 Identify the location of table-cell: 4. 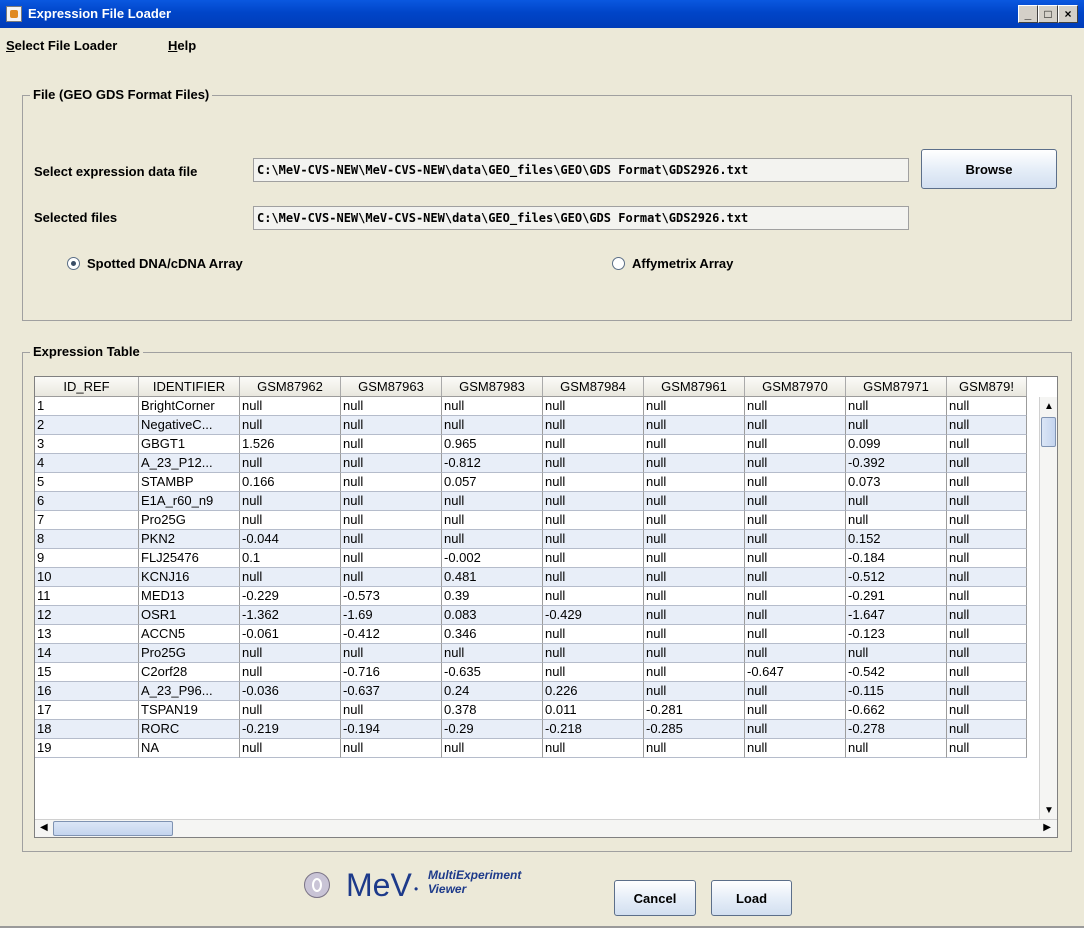
(87, 463).